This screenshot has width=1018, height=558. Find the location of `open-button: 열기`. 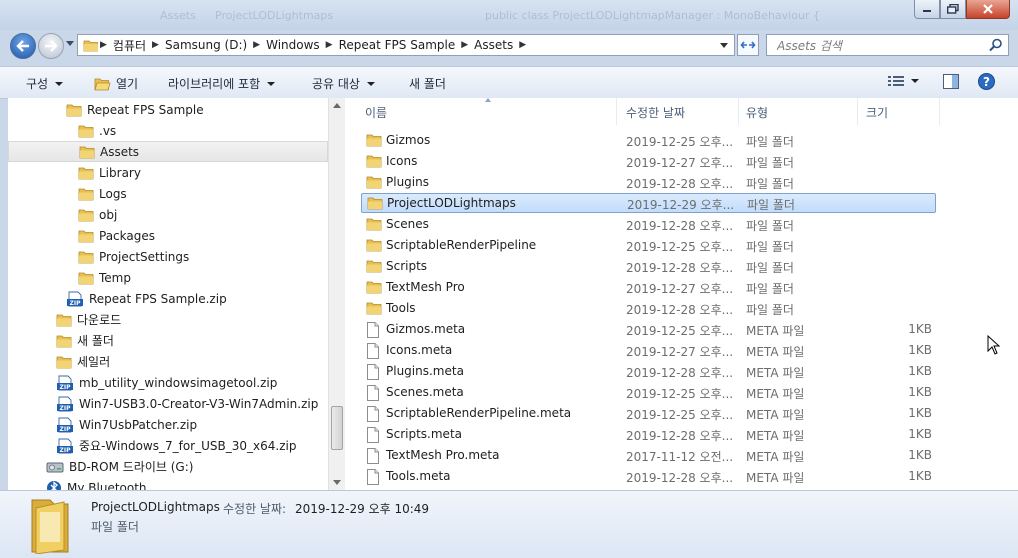

open-button: 열기 is located at coordinates (116, 83).